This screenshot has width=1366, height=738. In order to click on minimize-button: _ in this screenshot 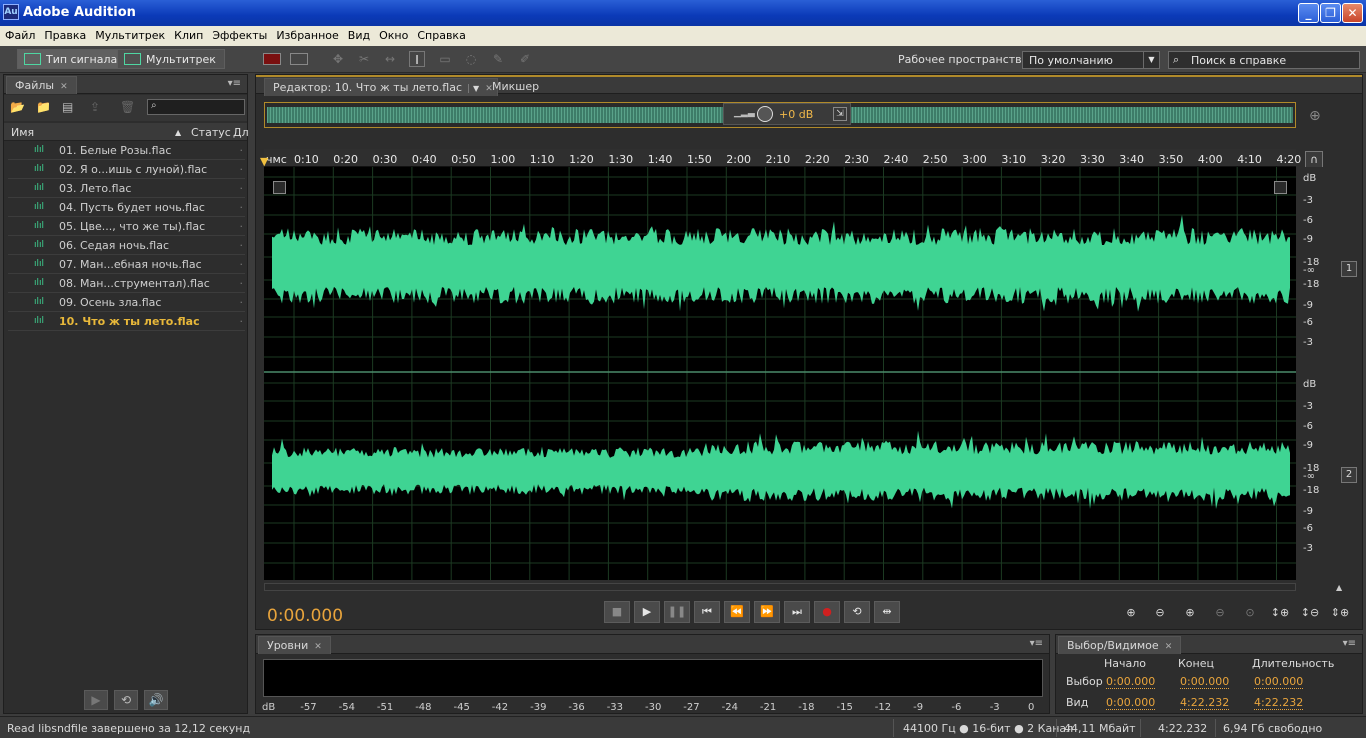, I will do `click(1308, 13)`.